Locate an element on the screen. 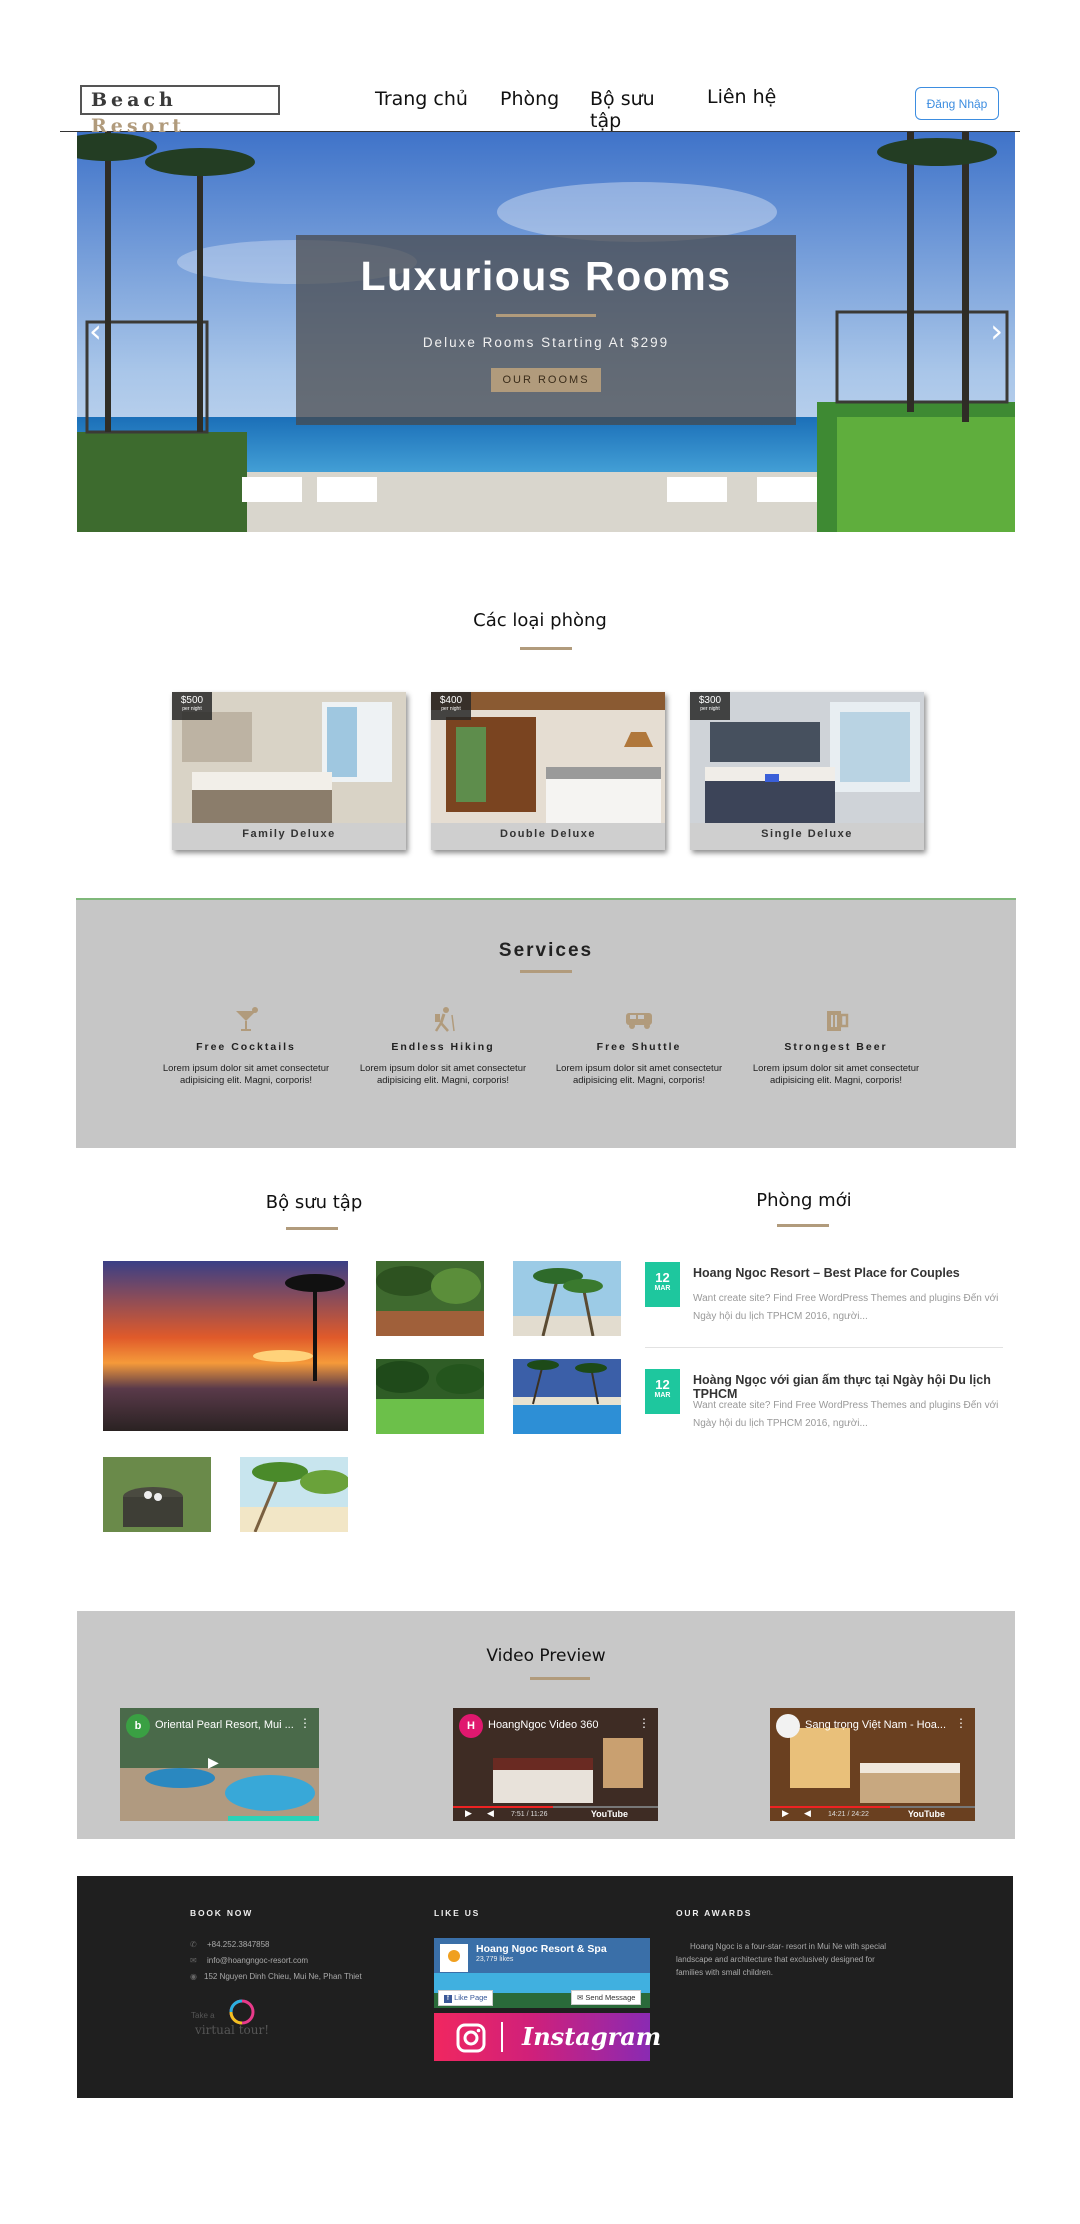  price-badge: $500 per night is located at coordinates (192, 706).